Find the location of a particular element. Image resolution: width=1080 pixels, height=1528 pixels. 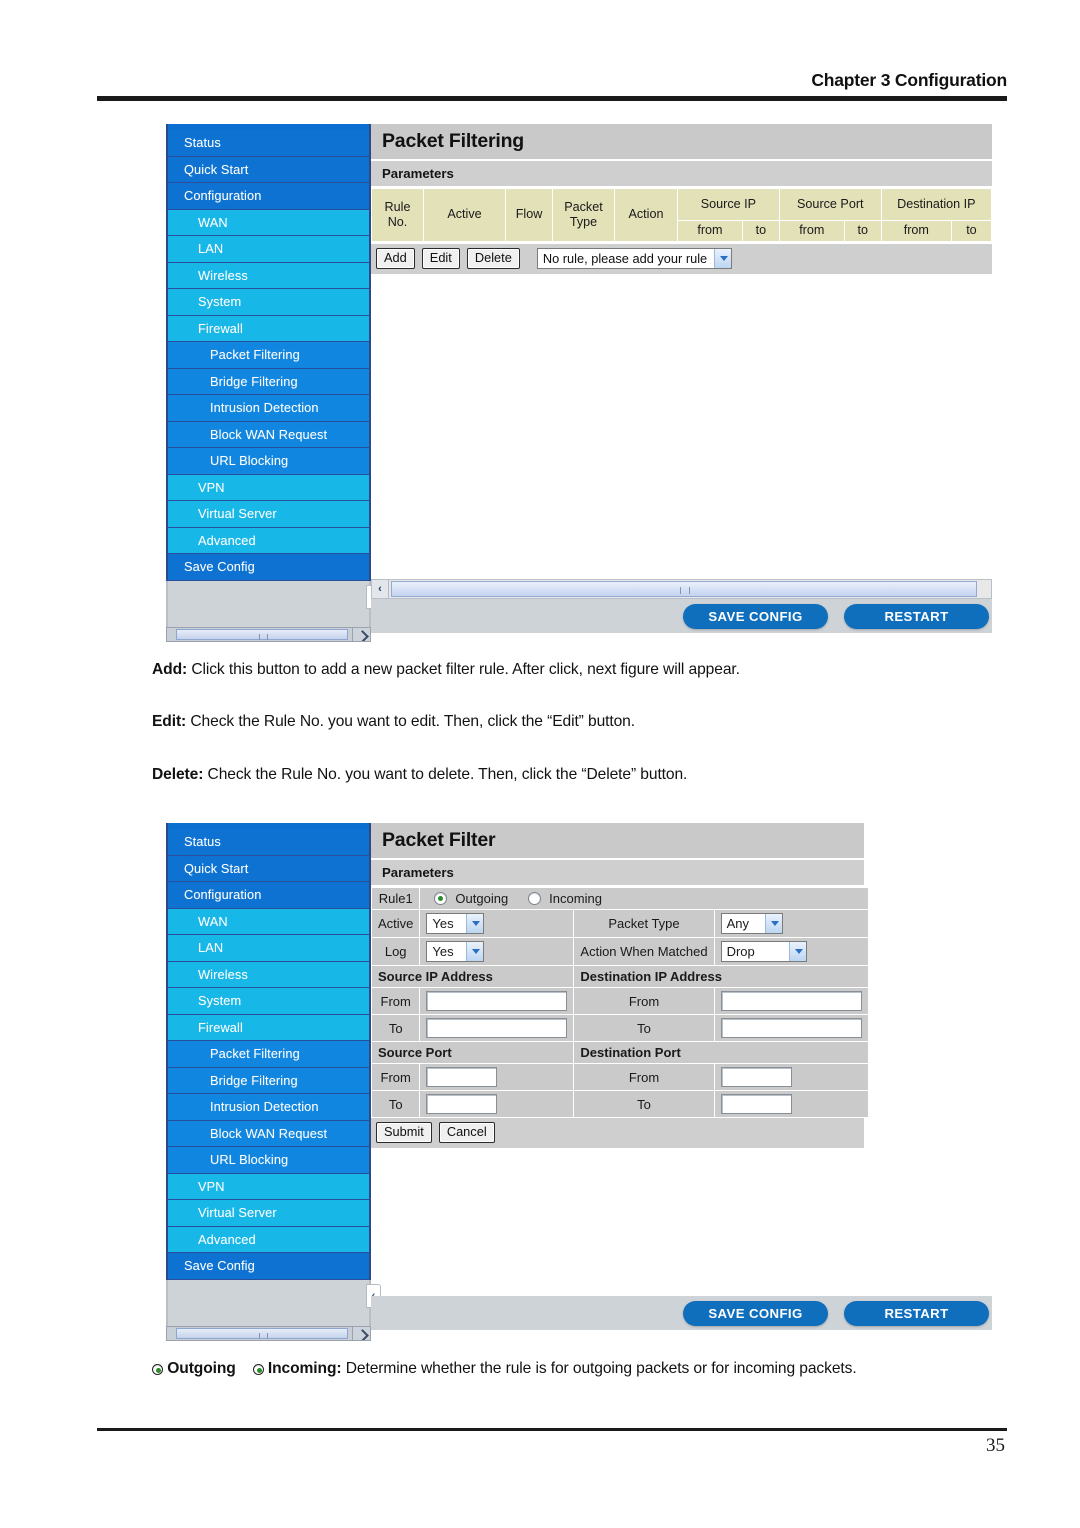

sidebar-item-label: Intrusion Detection is located at coordinates (264, 1106).